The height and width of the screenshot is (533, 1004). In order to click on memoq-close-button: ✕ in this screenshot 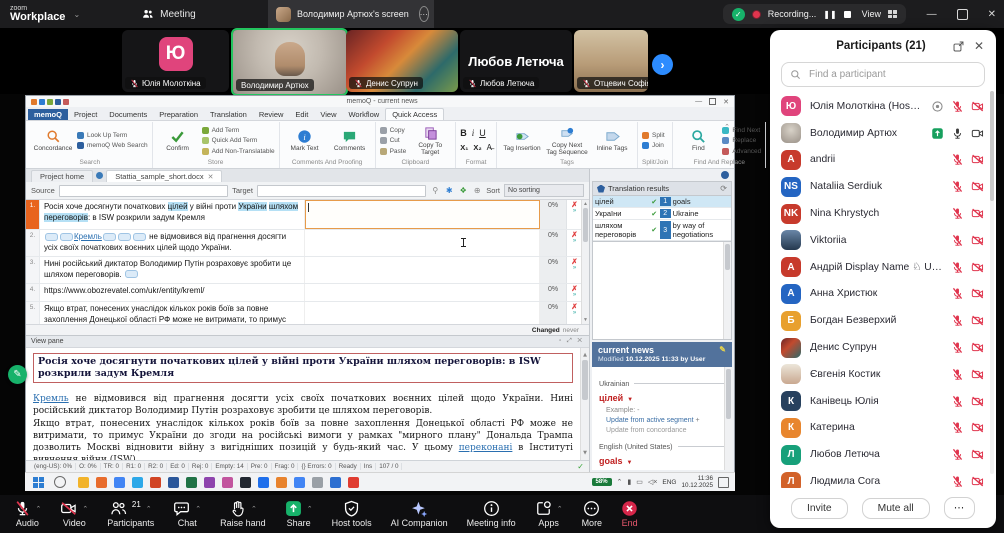, I will do `click(726, 102)`.